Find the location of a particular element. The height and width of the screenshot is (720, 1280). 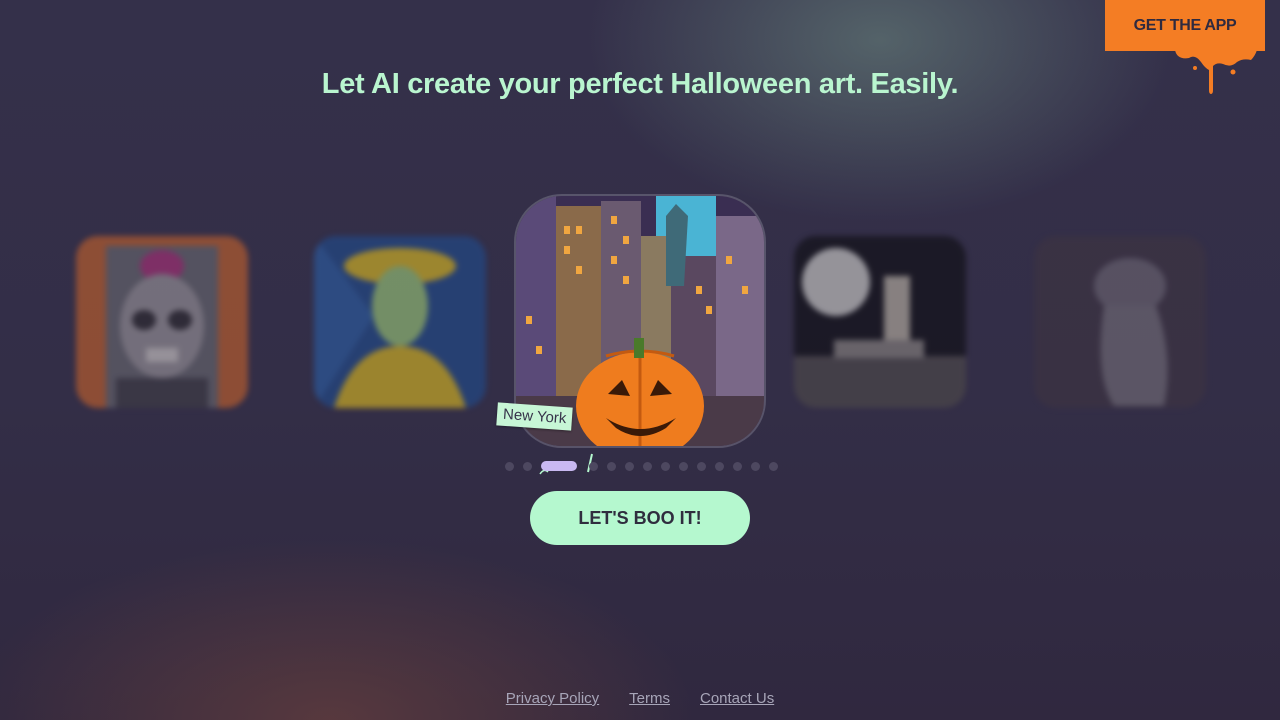

ghost-cat-image is located at coordinates (1120, 322).